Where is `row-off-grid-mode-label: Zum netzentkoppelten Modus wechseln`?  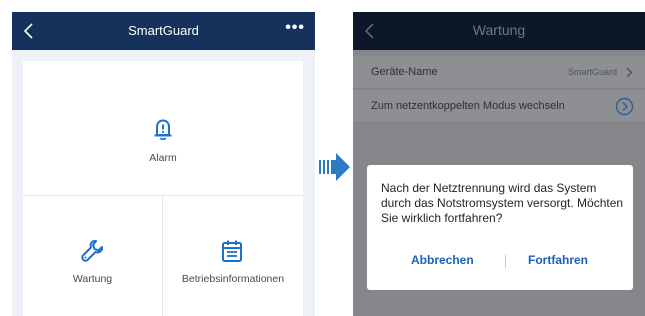
row-off-grid-mode-label: Zum netzentkoppelten Modus wechseln is located at coordinates (468, 106).